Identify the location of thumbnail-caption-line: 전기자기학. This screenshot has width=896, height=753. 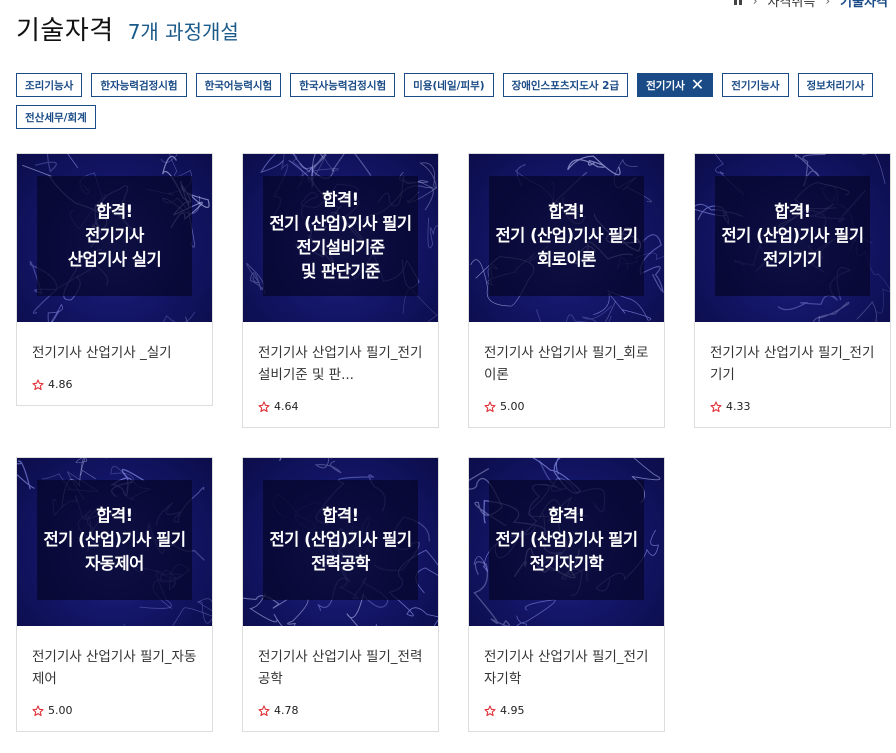
(566, 563).